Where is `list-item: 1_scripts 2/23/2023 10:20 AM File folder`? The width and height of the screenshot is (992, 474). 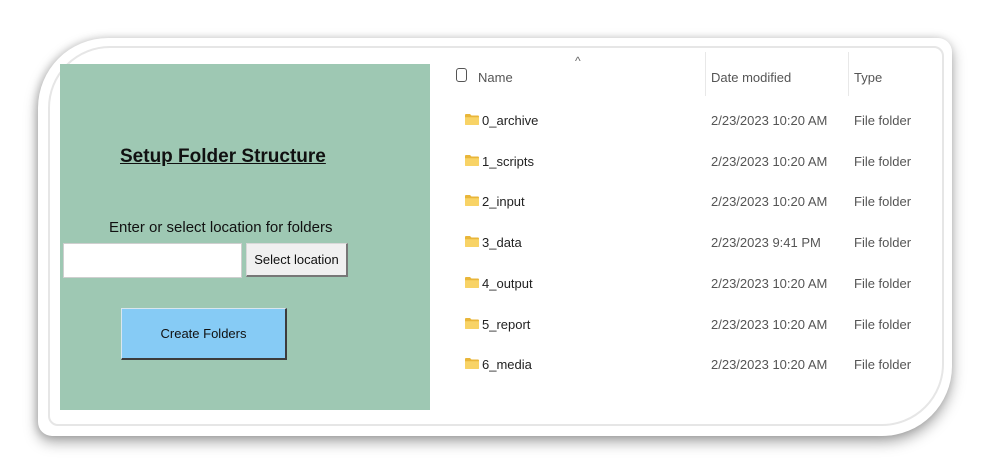
list-item: 1_scripts 2/23/2023 10:20 AM File folder is located at coordinates (690, 163).